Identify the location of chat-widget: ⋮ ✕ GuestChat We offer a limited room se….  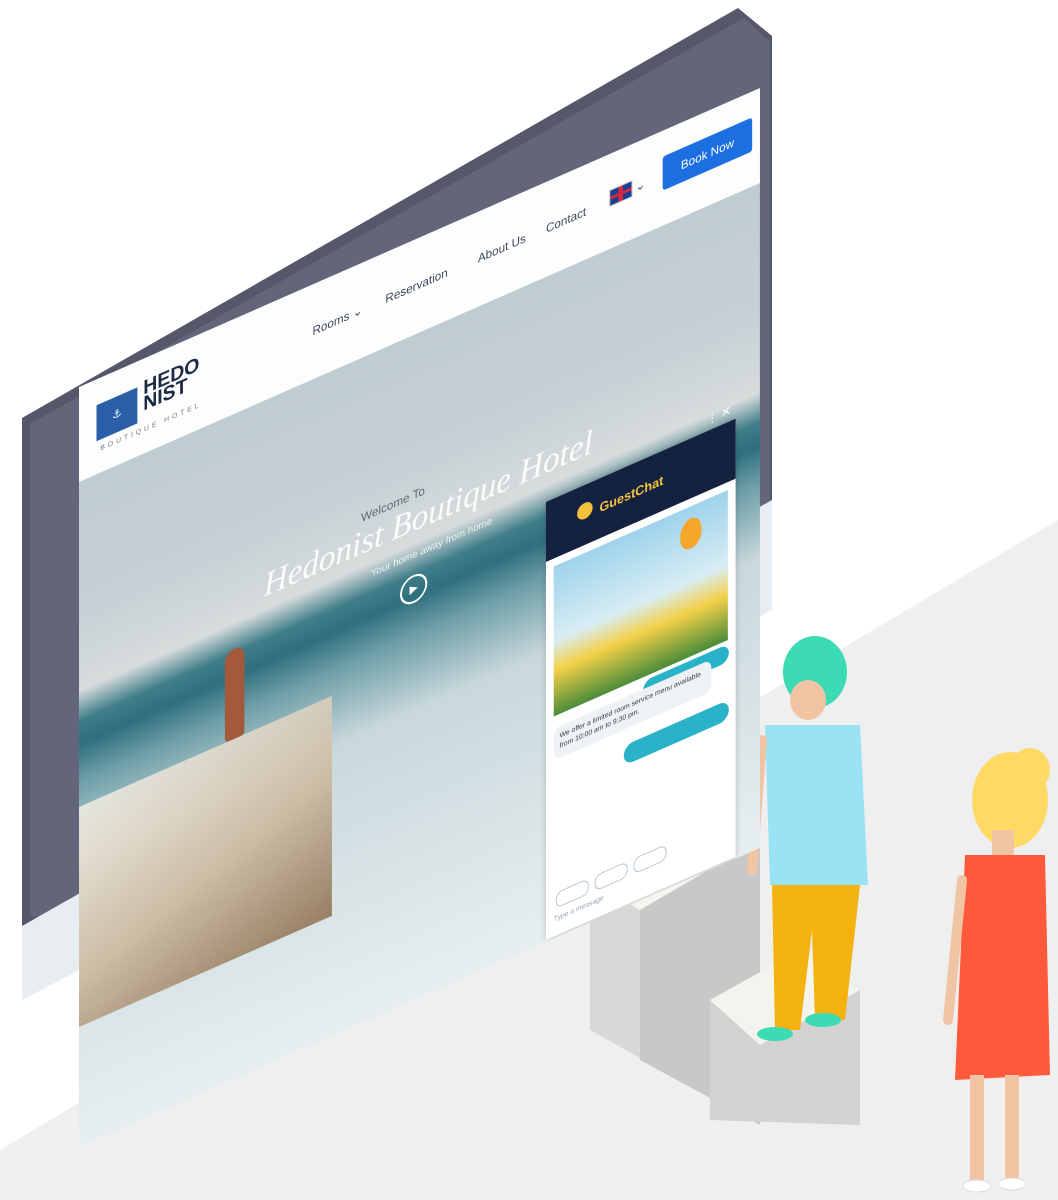
(640, 671).